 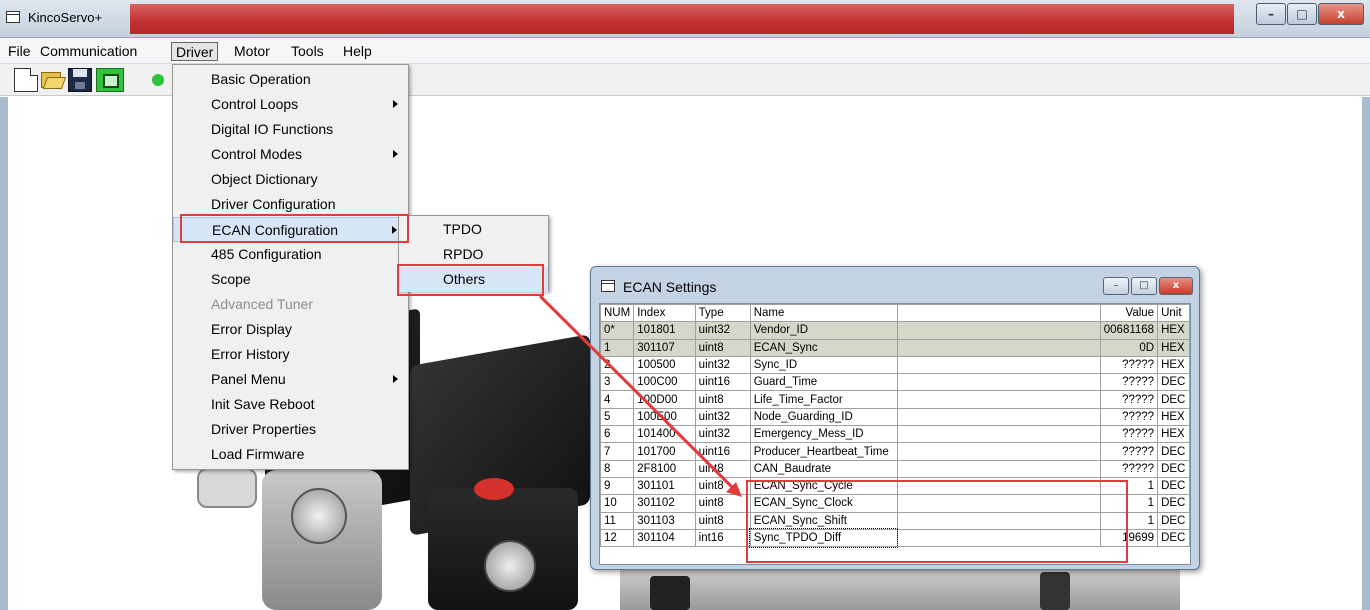 What do you see at coordinates (823, 313) in the screenshot?
I see `column-header-name: Name` at bounding box center [823, 313].